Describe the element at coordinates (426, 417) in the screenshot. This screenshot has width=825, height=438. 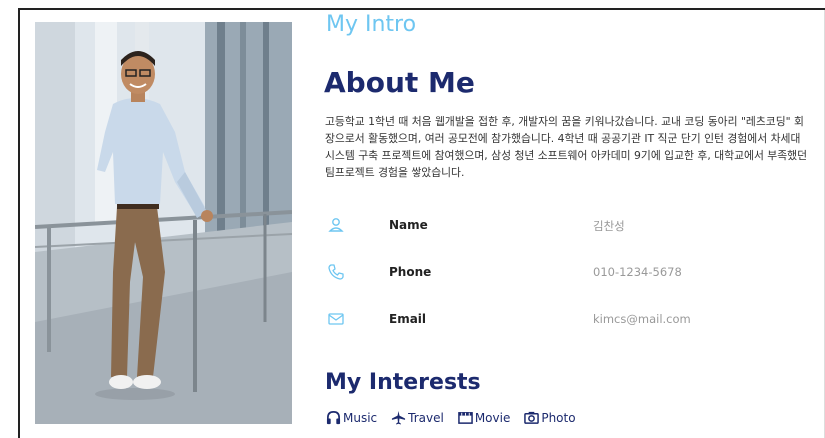
I see `interest-label: Travel` at that location.